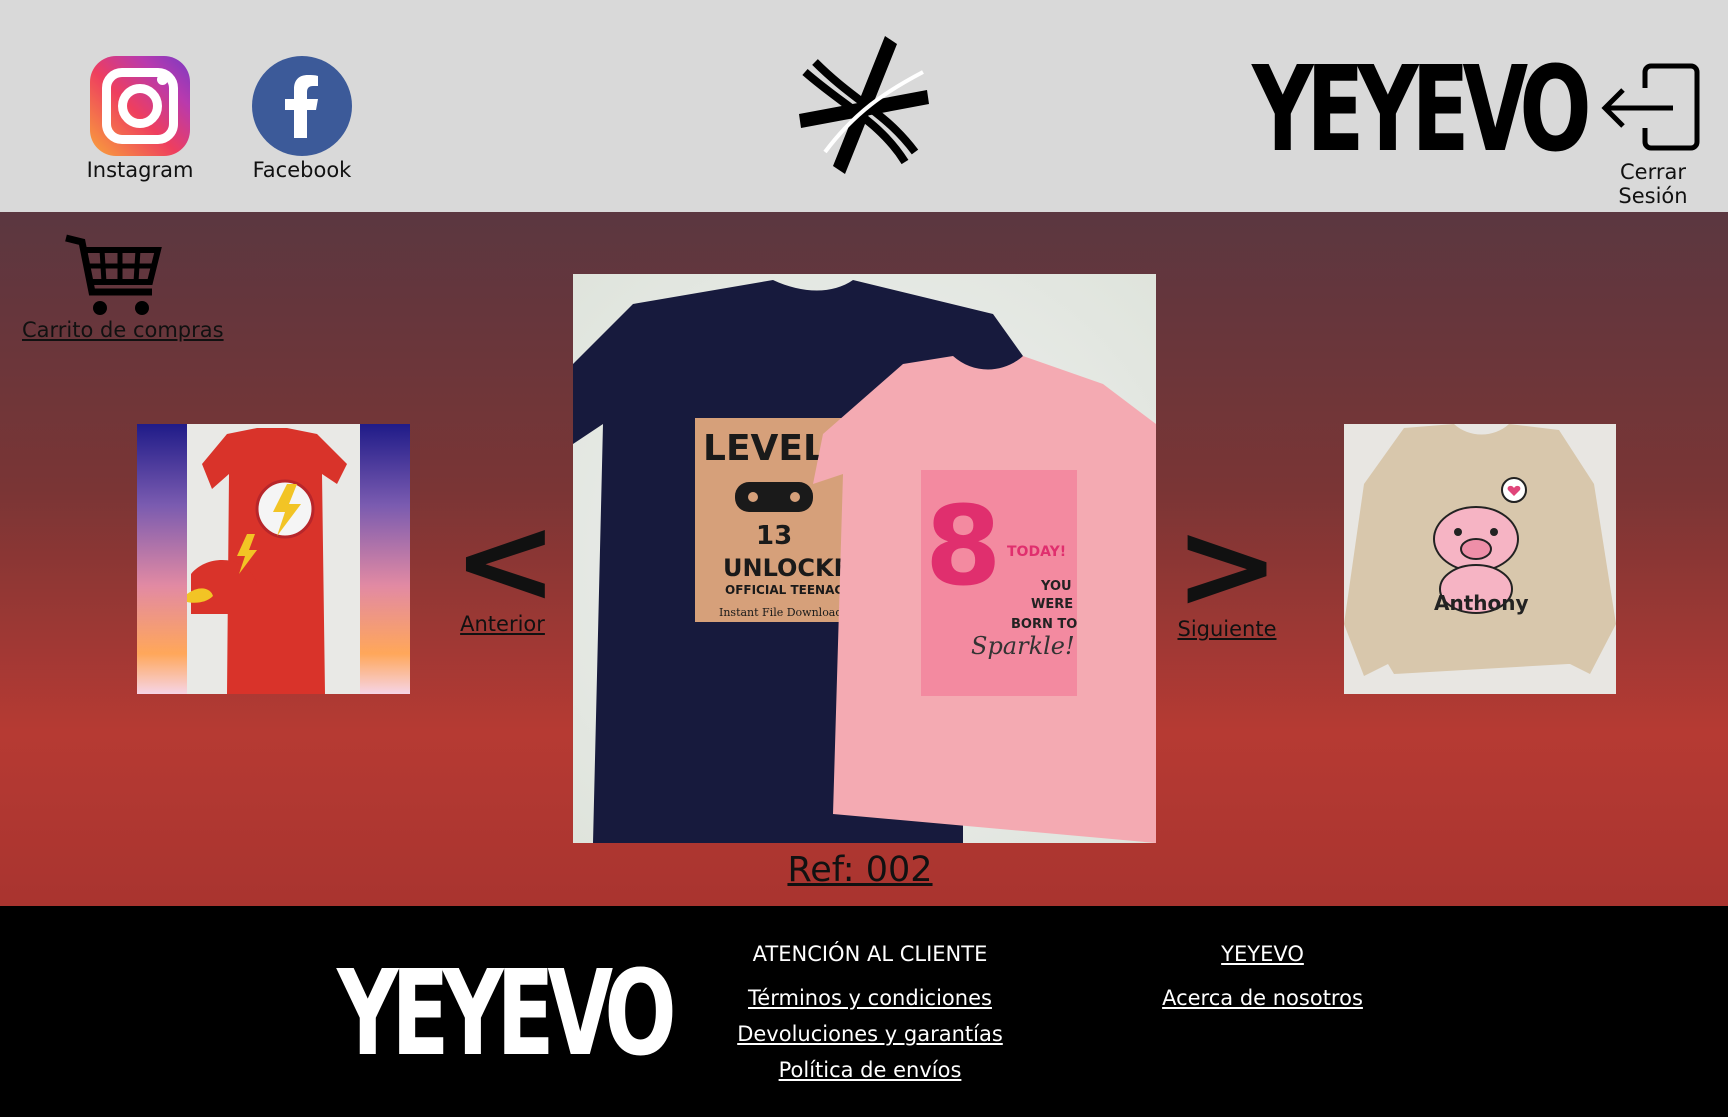 The height and width of the screenshot is (1117, 1728). What do you see at coordinates (1650, 107) in the screenshot?
I see `logout-icon` at bounding box center [1650, 107].